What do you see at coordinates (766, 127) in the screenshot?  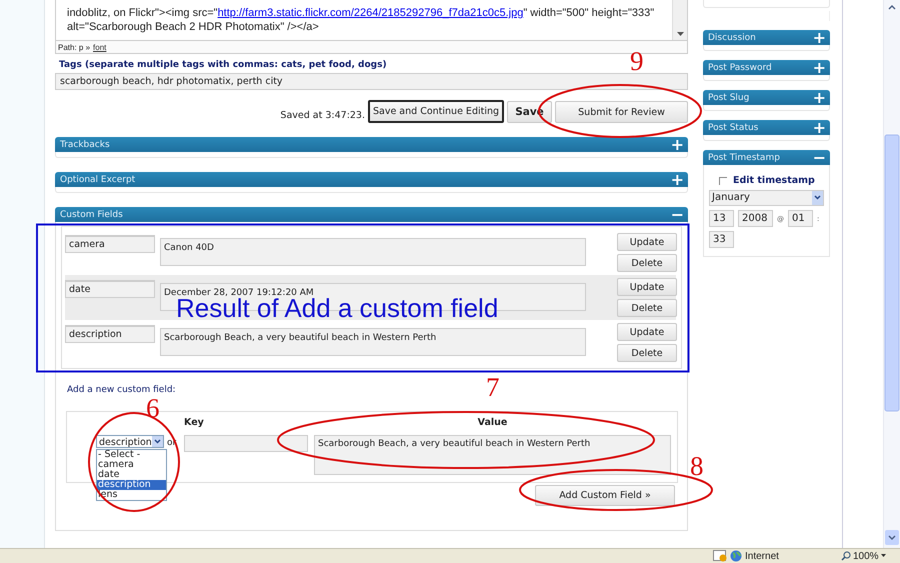 I see `panel-header: Post Status +` at bounding box center [766, 127].